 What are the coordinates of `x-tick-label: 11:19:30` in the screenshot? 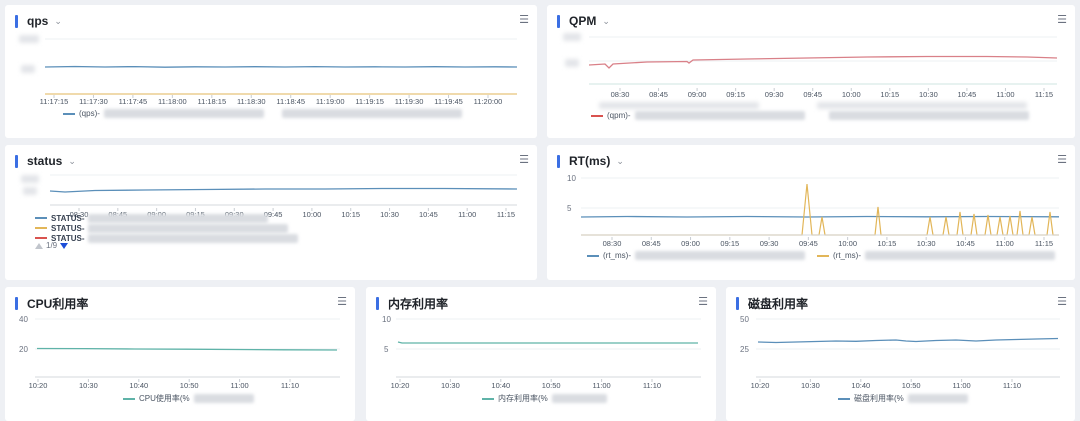 It's located at (409, 101).